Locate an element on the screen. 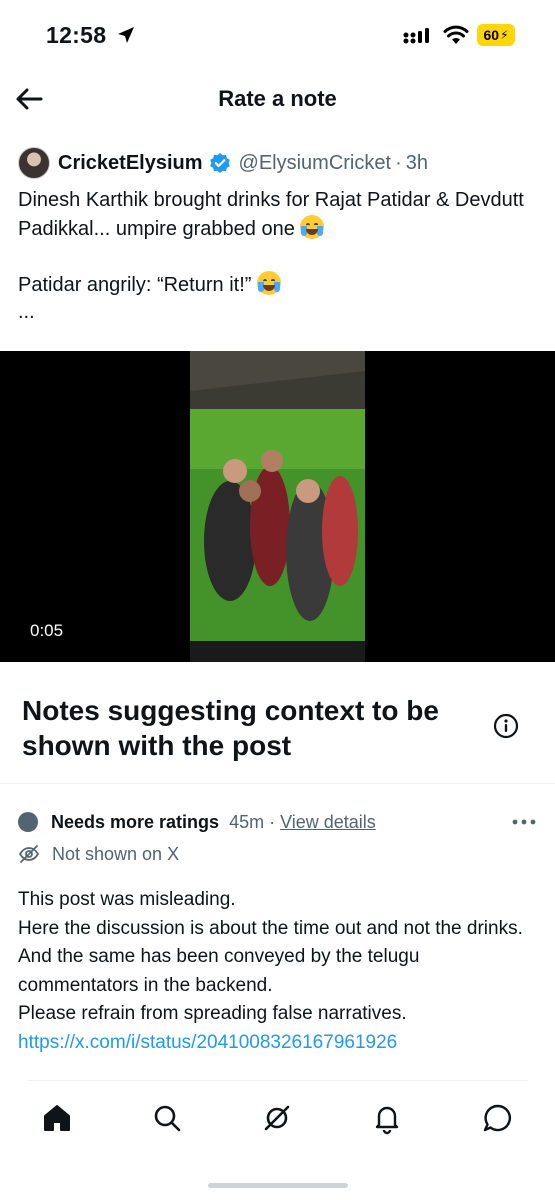  more-options-icon is located at coordinates (524, 822).